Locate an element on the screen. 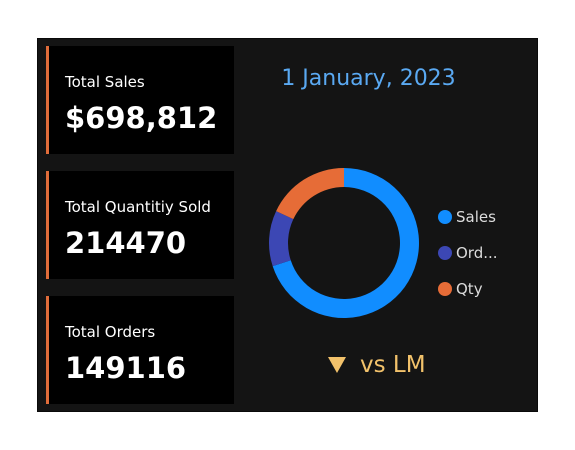  legend-item-sales: Sales is located at coordinates (468, 217).